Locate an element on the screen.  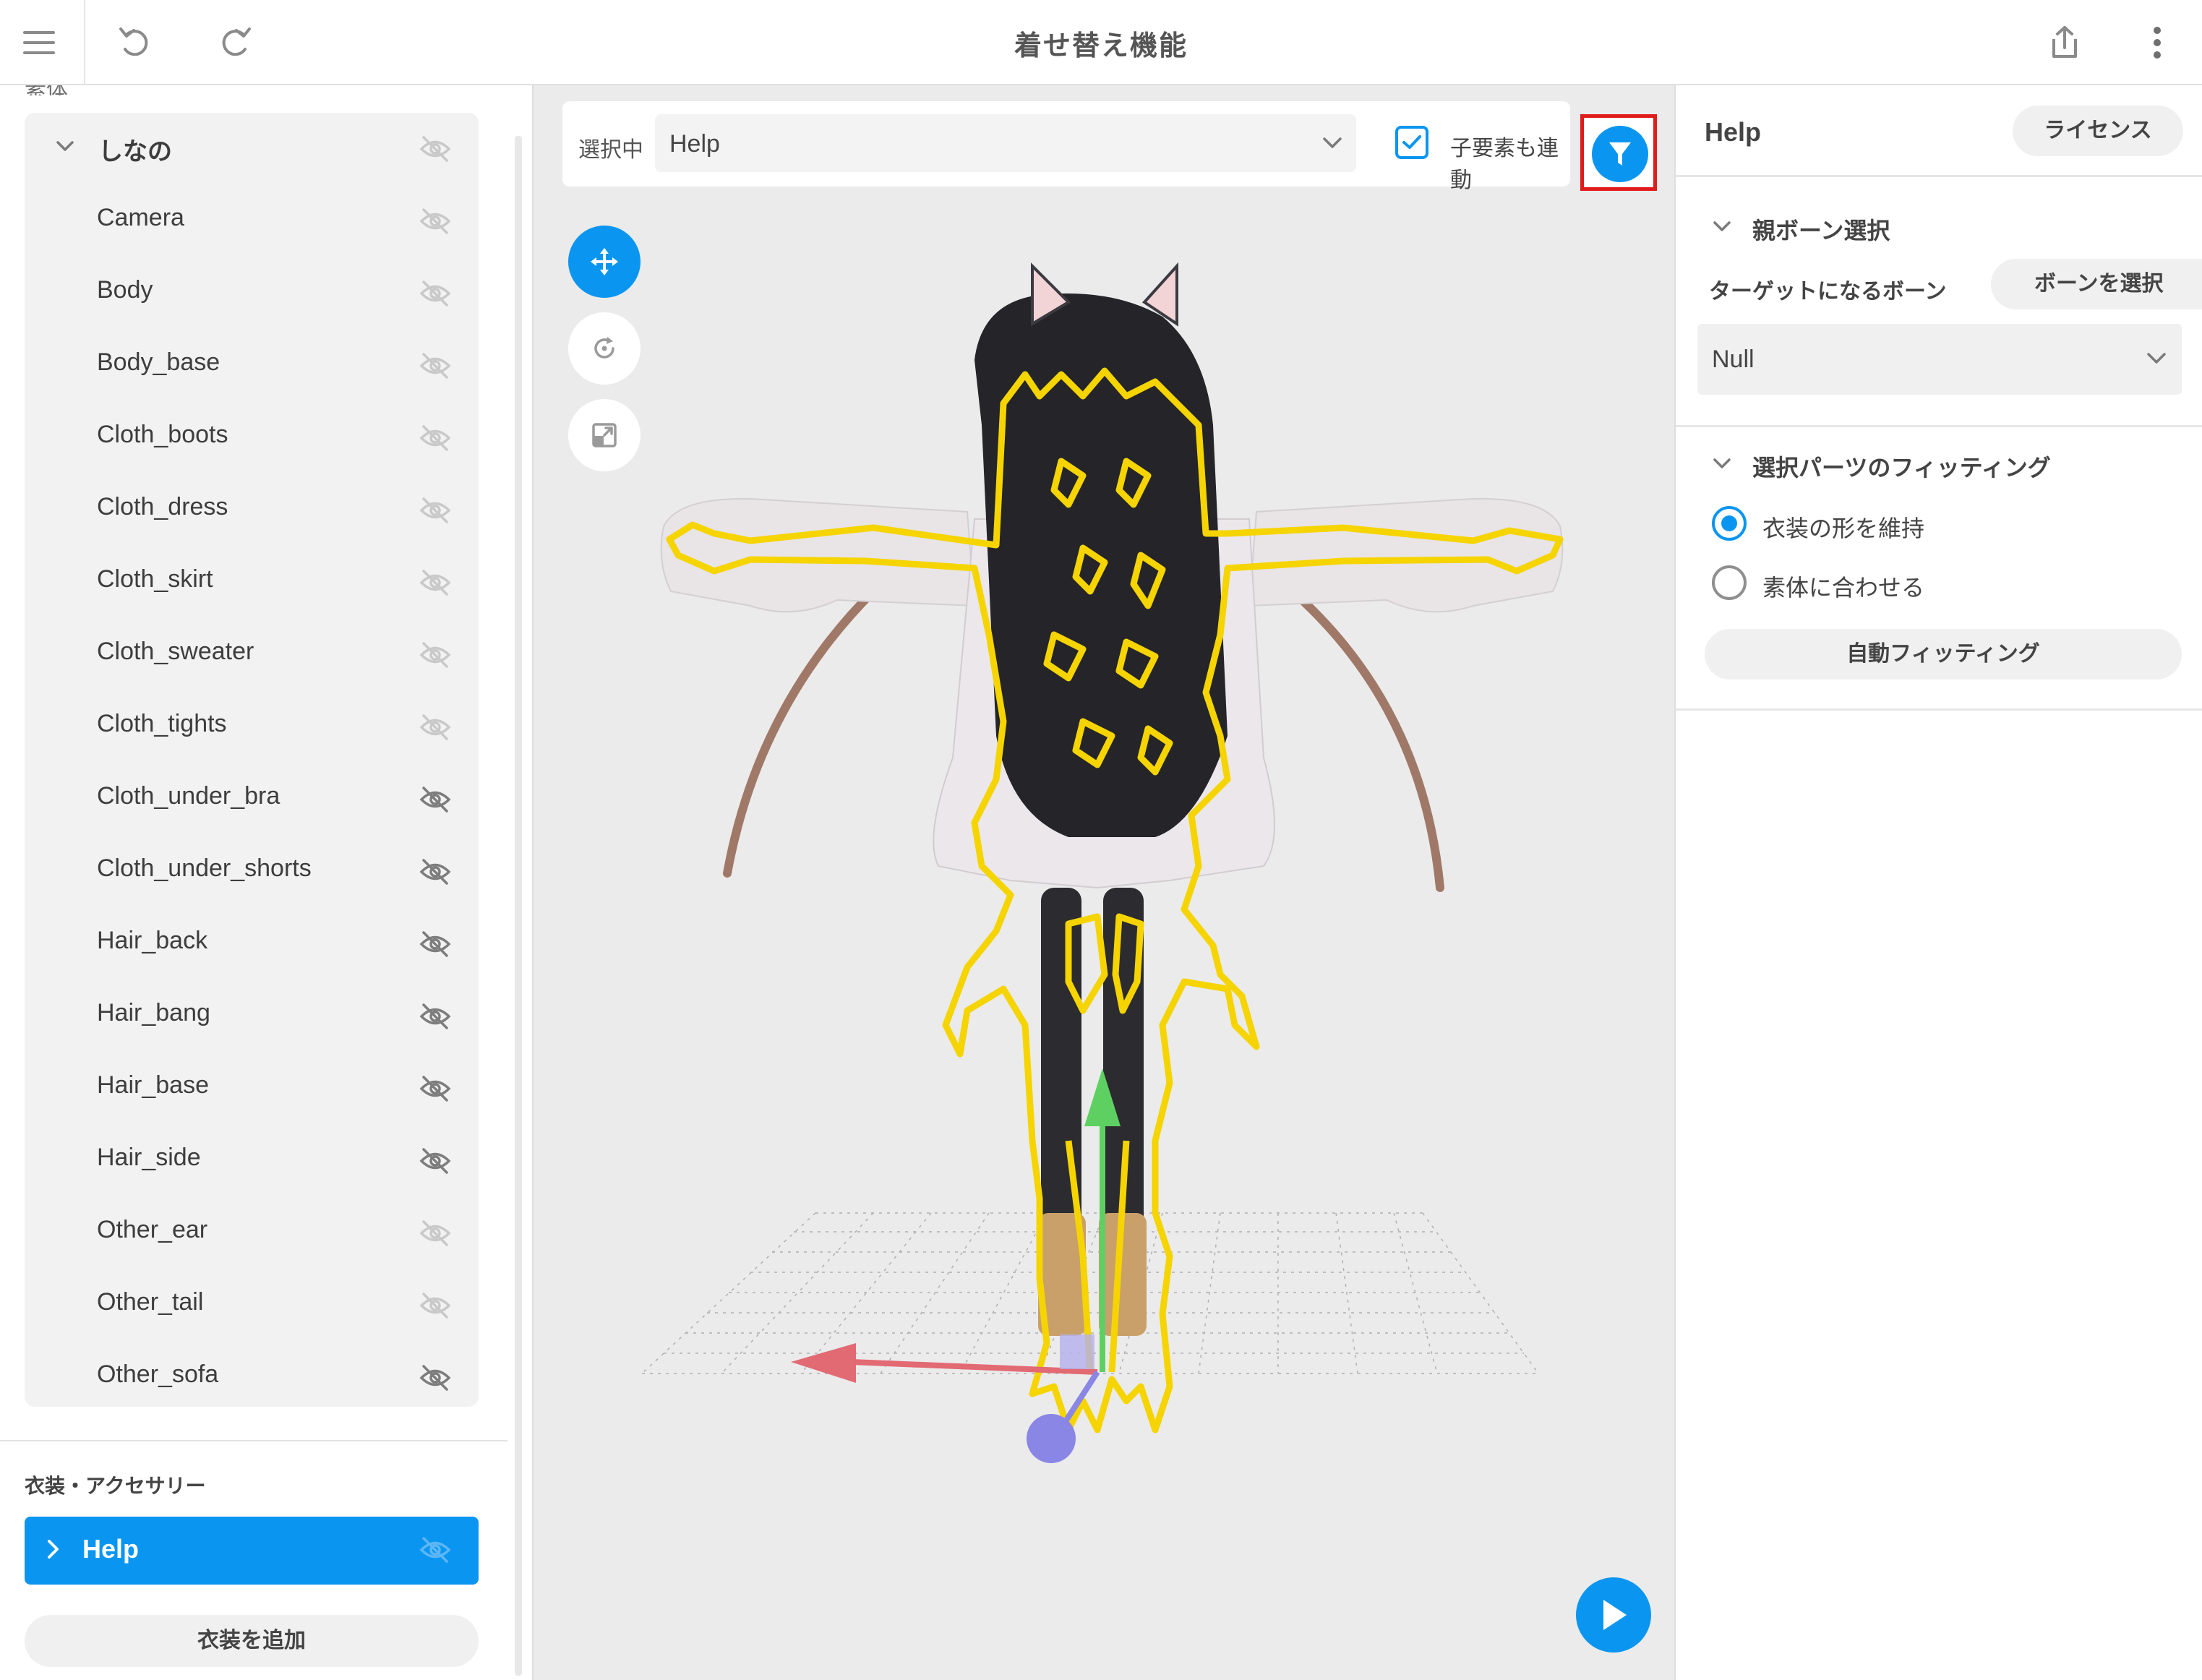
section-title: 選択パーツのフィッティング is located at coordinates (1902, 467).